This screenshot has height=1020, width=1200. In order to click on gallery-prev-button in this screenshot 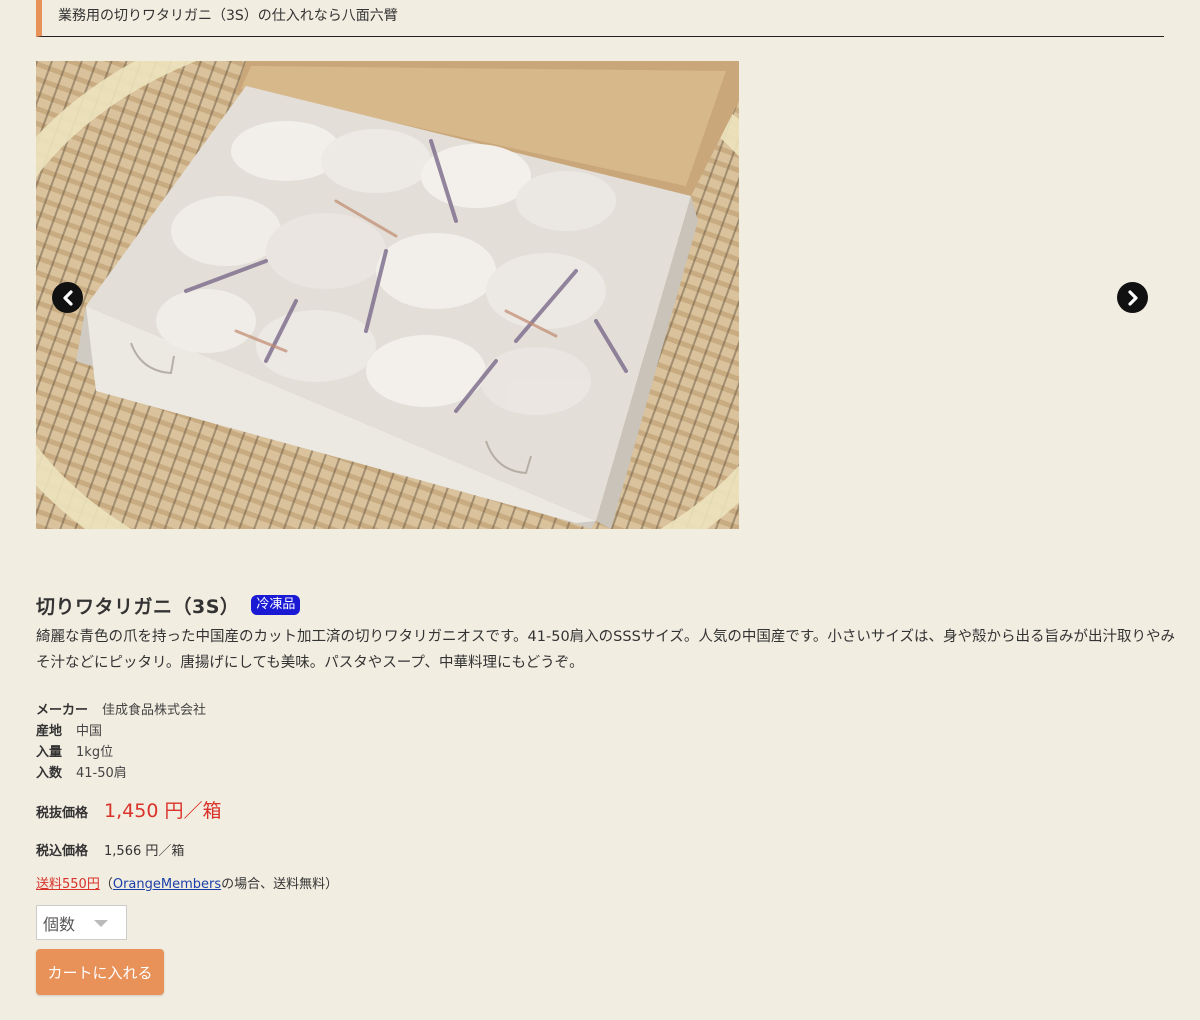, I will do `click(67, 297)`.